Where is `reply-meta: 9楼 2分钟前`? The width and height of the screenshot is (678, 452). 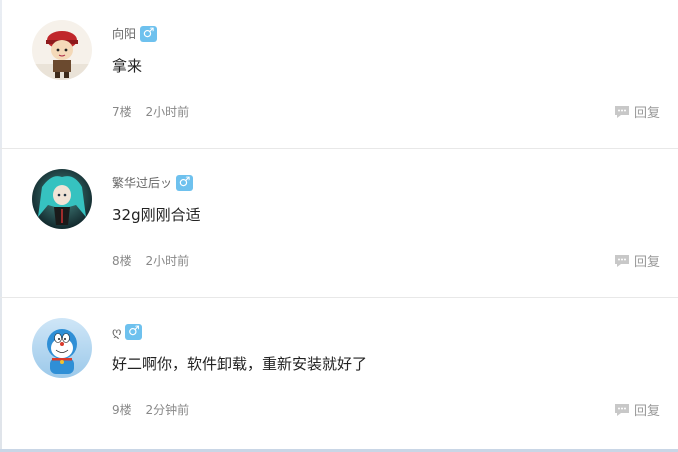 reply-meta: 9楼 2分钟前 is located at coordinates (150, 410).